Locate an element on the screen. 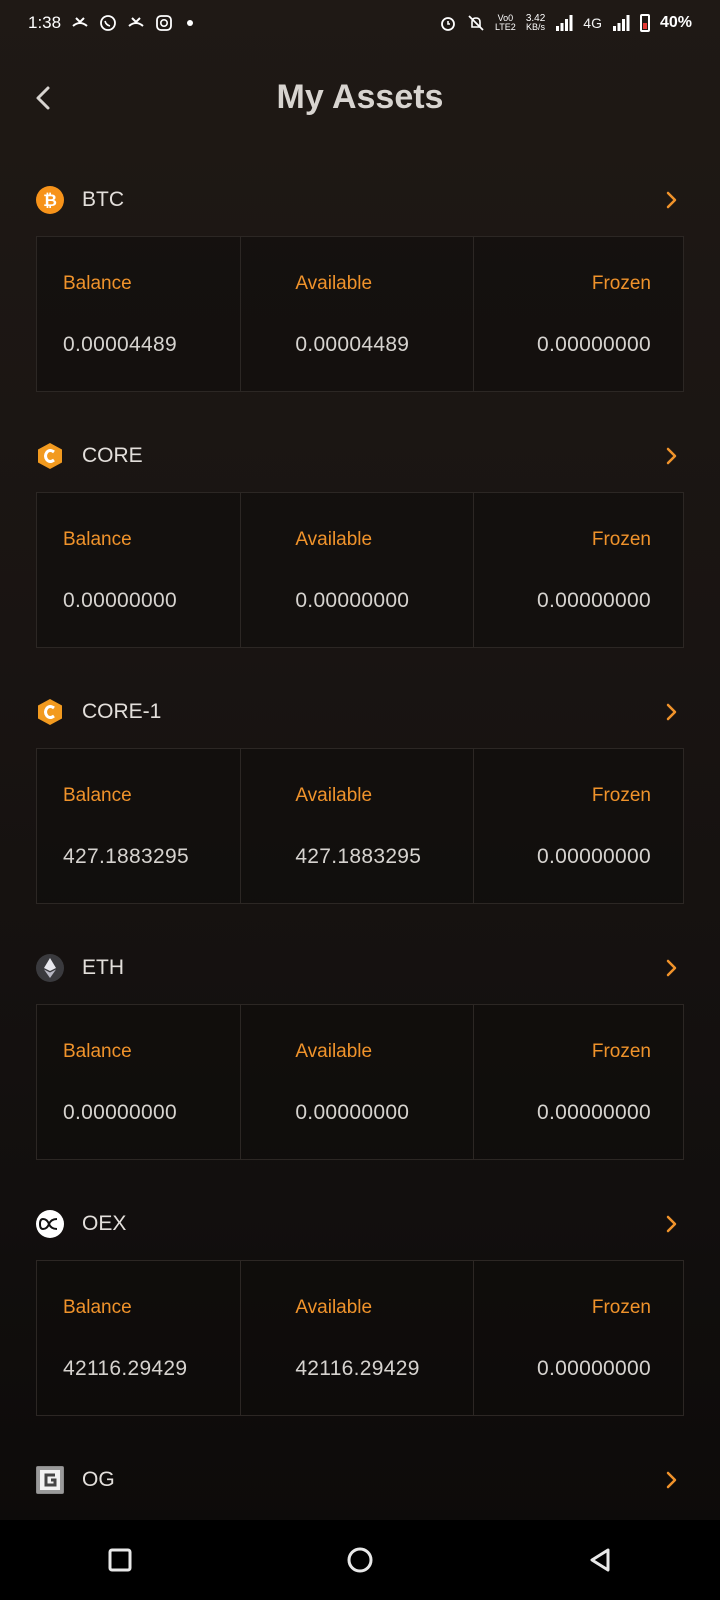 The height and width of the screenshot is (1600, 720). balance-cell: Balance 42116.29429 is located at coordinates (139, 1338).